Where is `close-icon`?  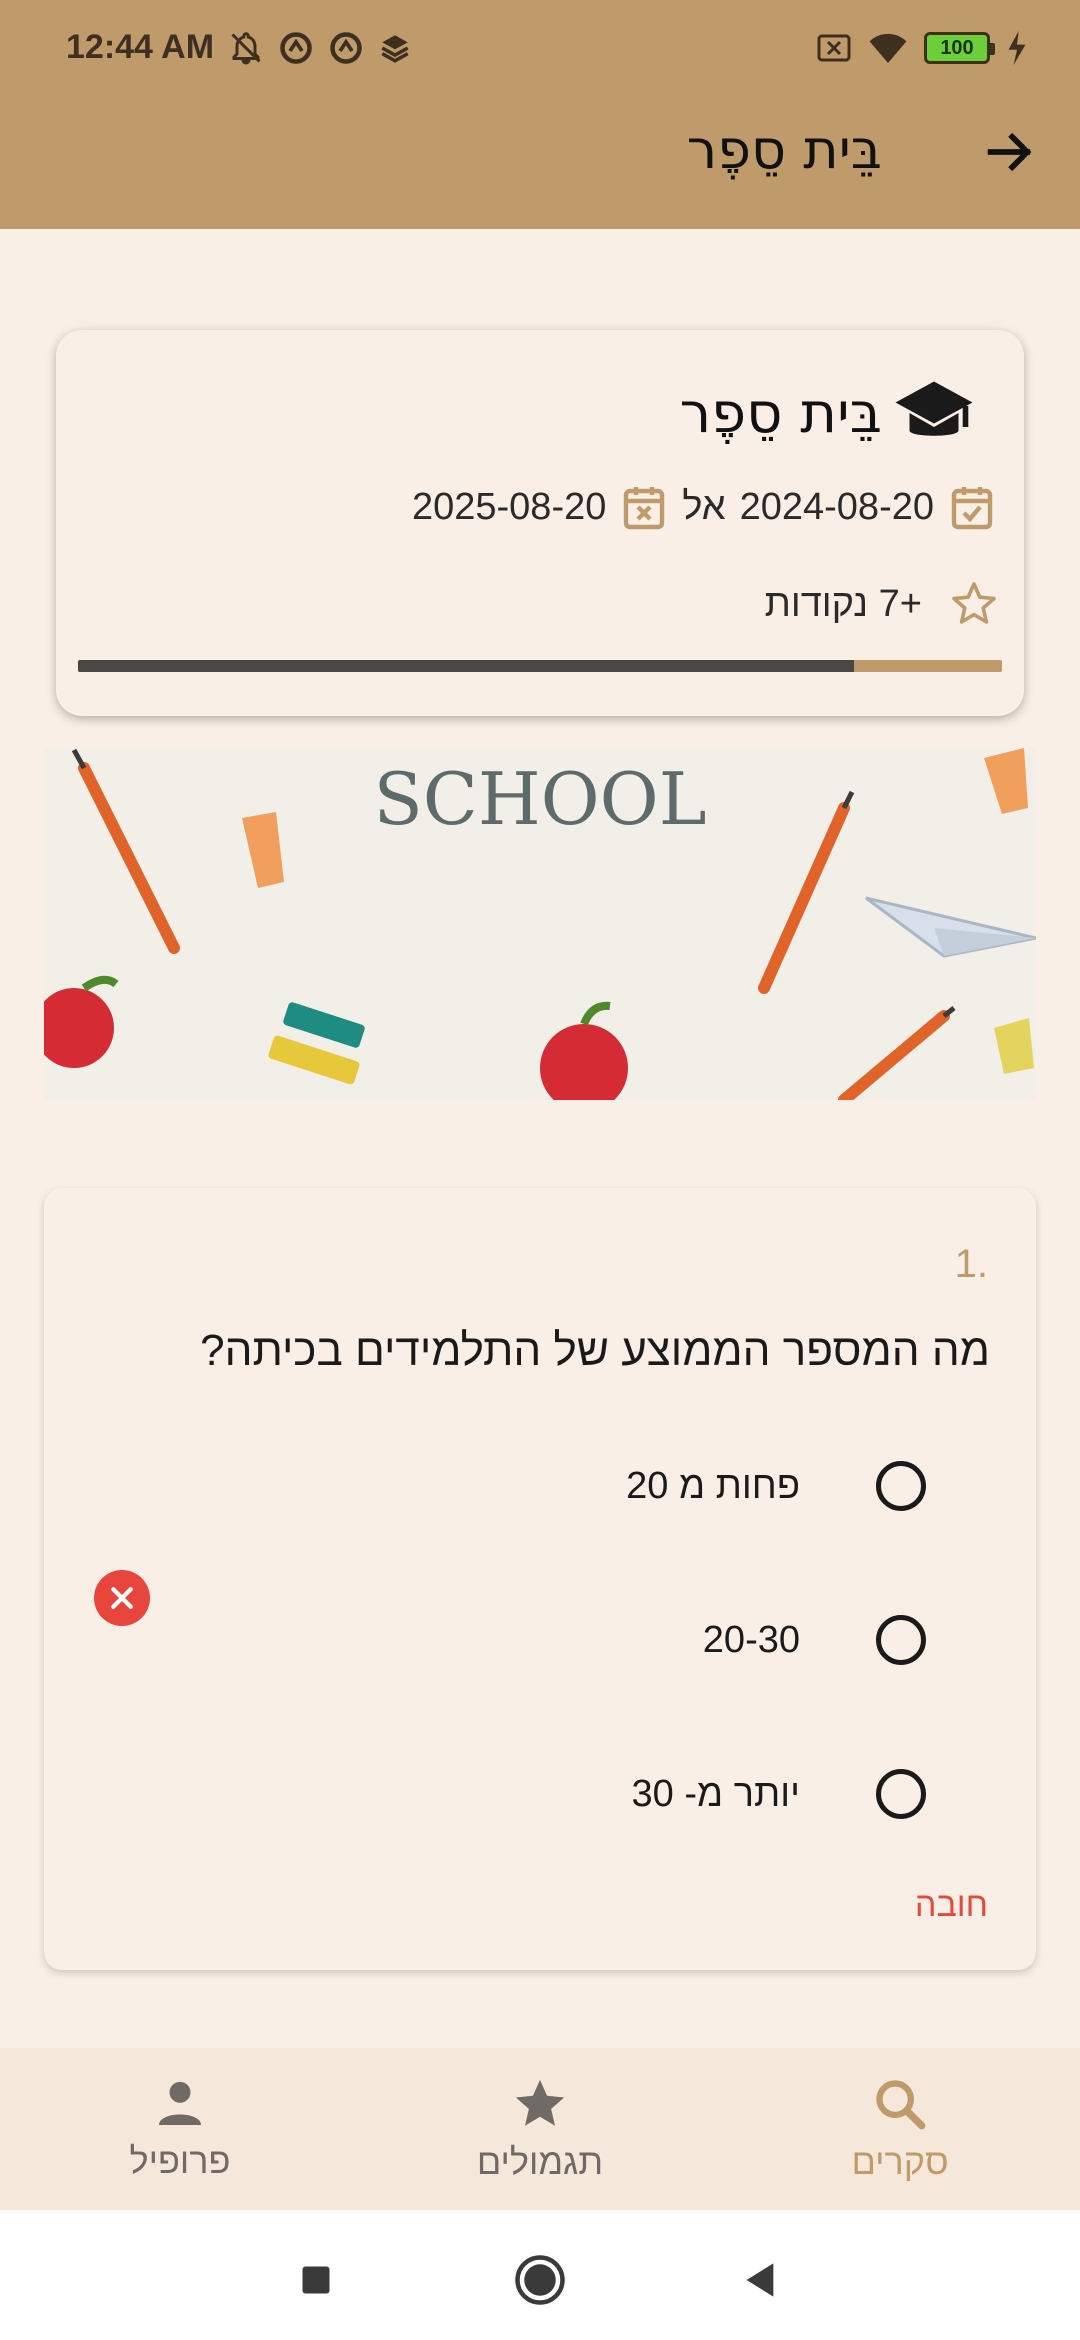
close-icon is located at coordinates (122, 1598).